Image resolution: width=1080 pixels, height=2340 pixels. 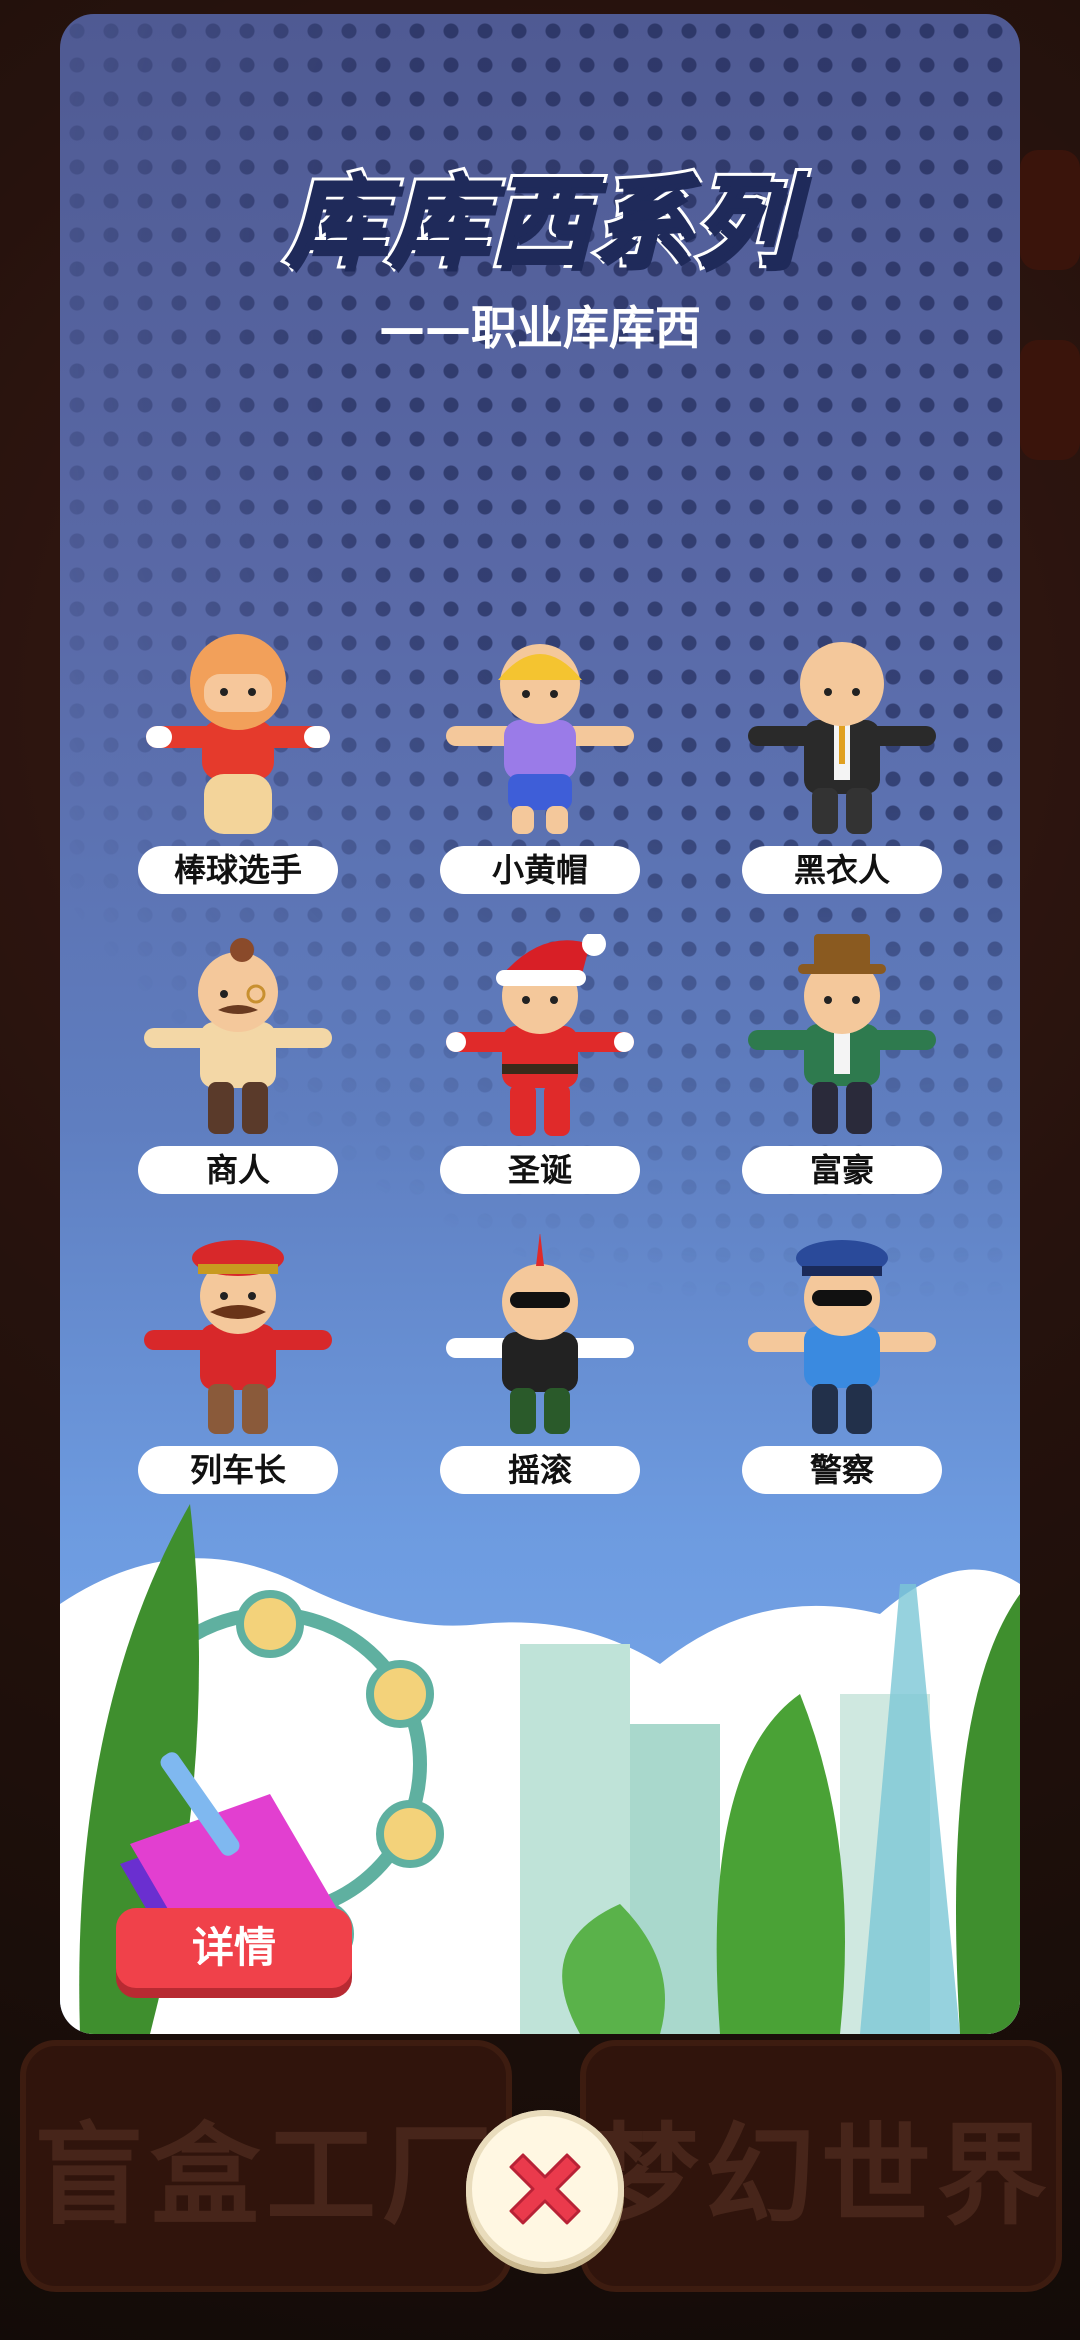 I want to click on character-card: 小黄帽, so click(x=540, y=764).